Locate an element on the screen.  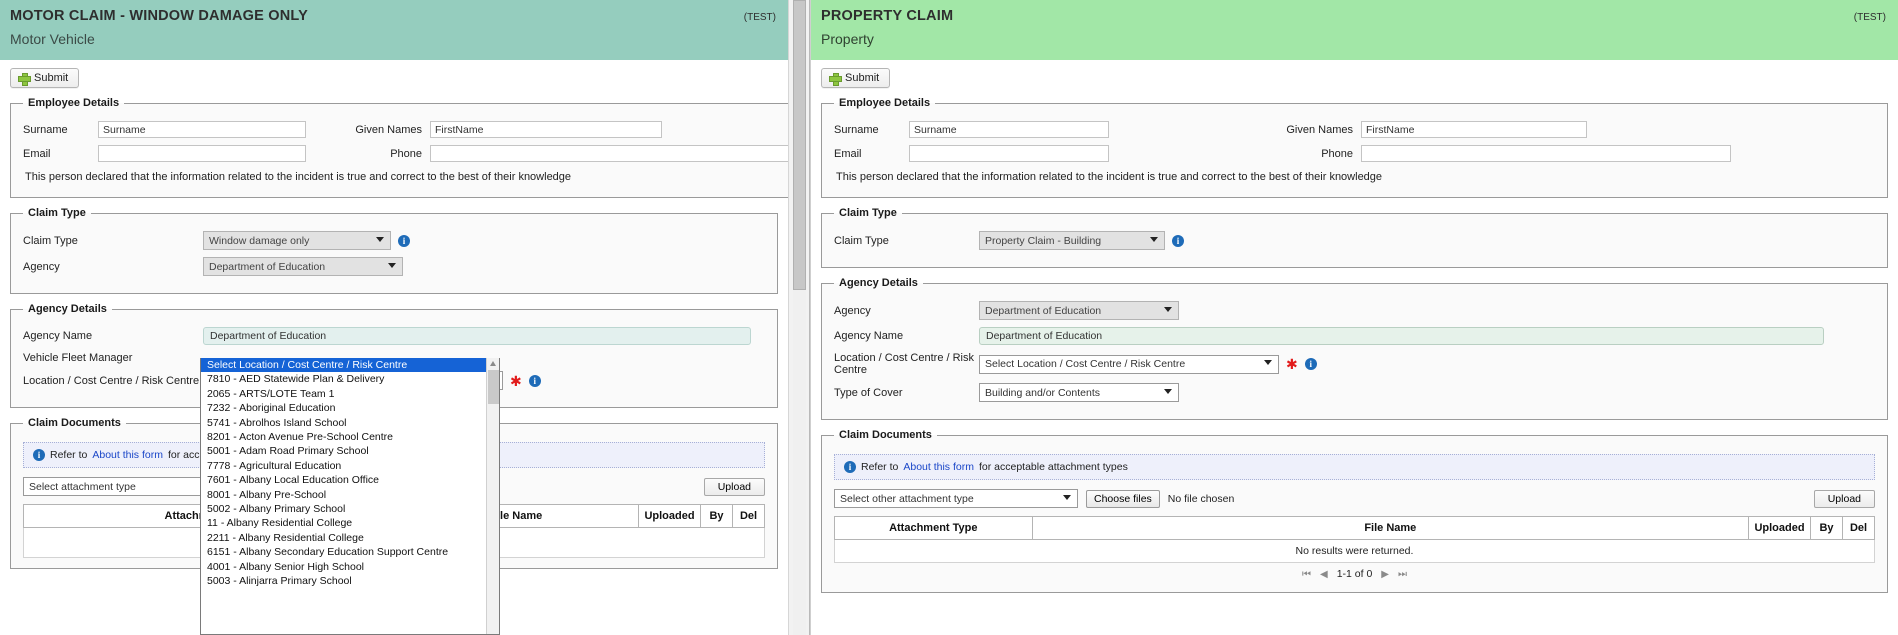
motor-email-input is located at coordinates (202, 153).